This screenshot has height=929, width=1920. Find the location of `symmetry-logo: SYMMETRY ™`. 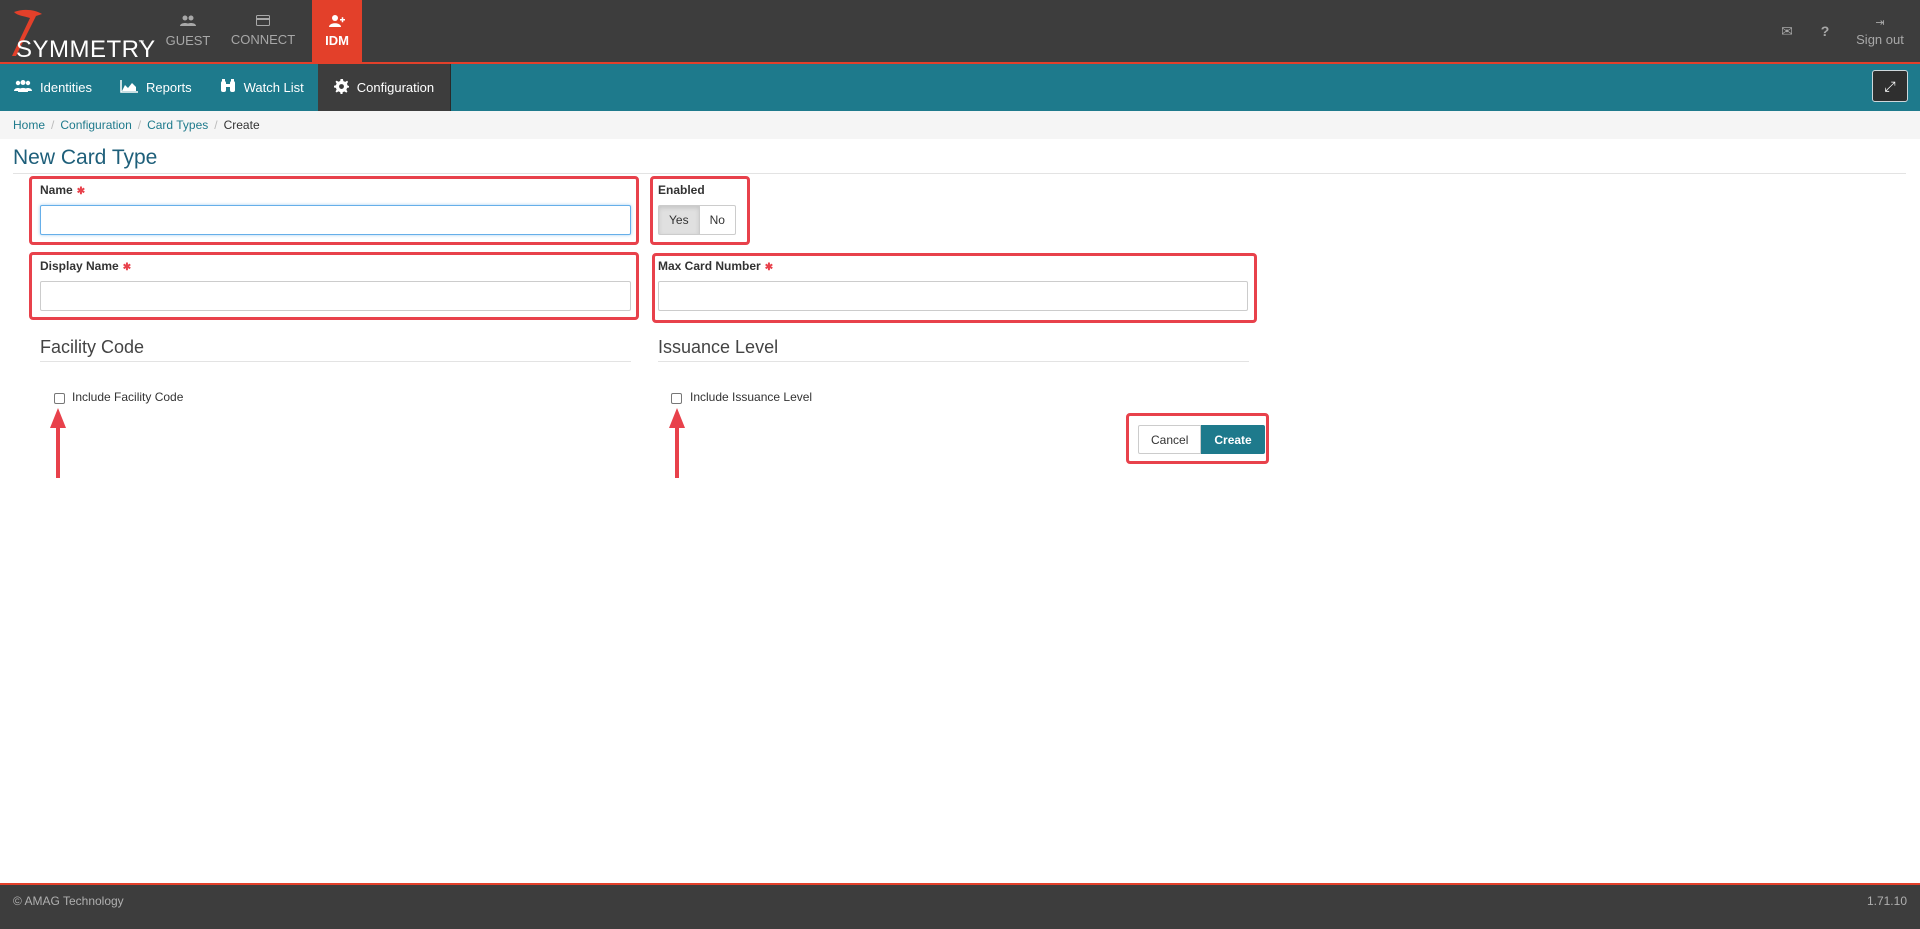

symmetry-logo: SYMMETRY ™ is located at coordinates (80, 34).